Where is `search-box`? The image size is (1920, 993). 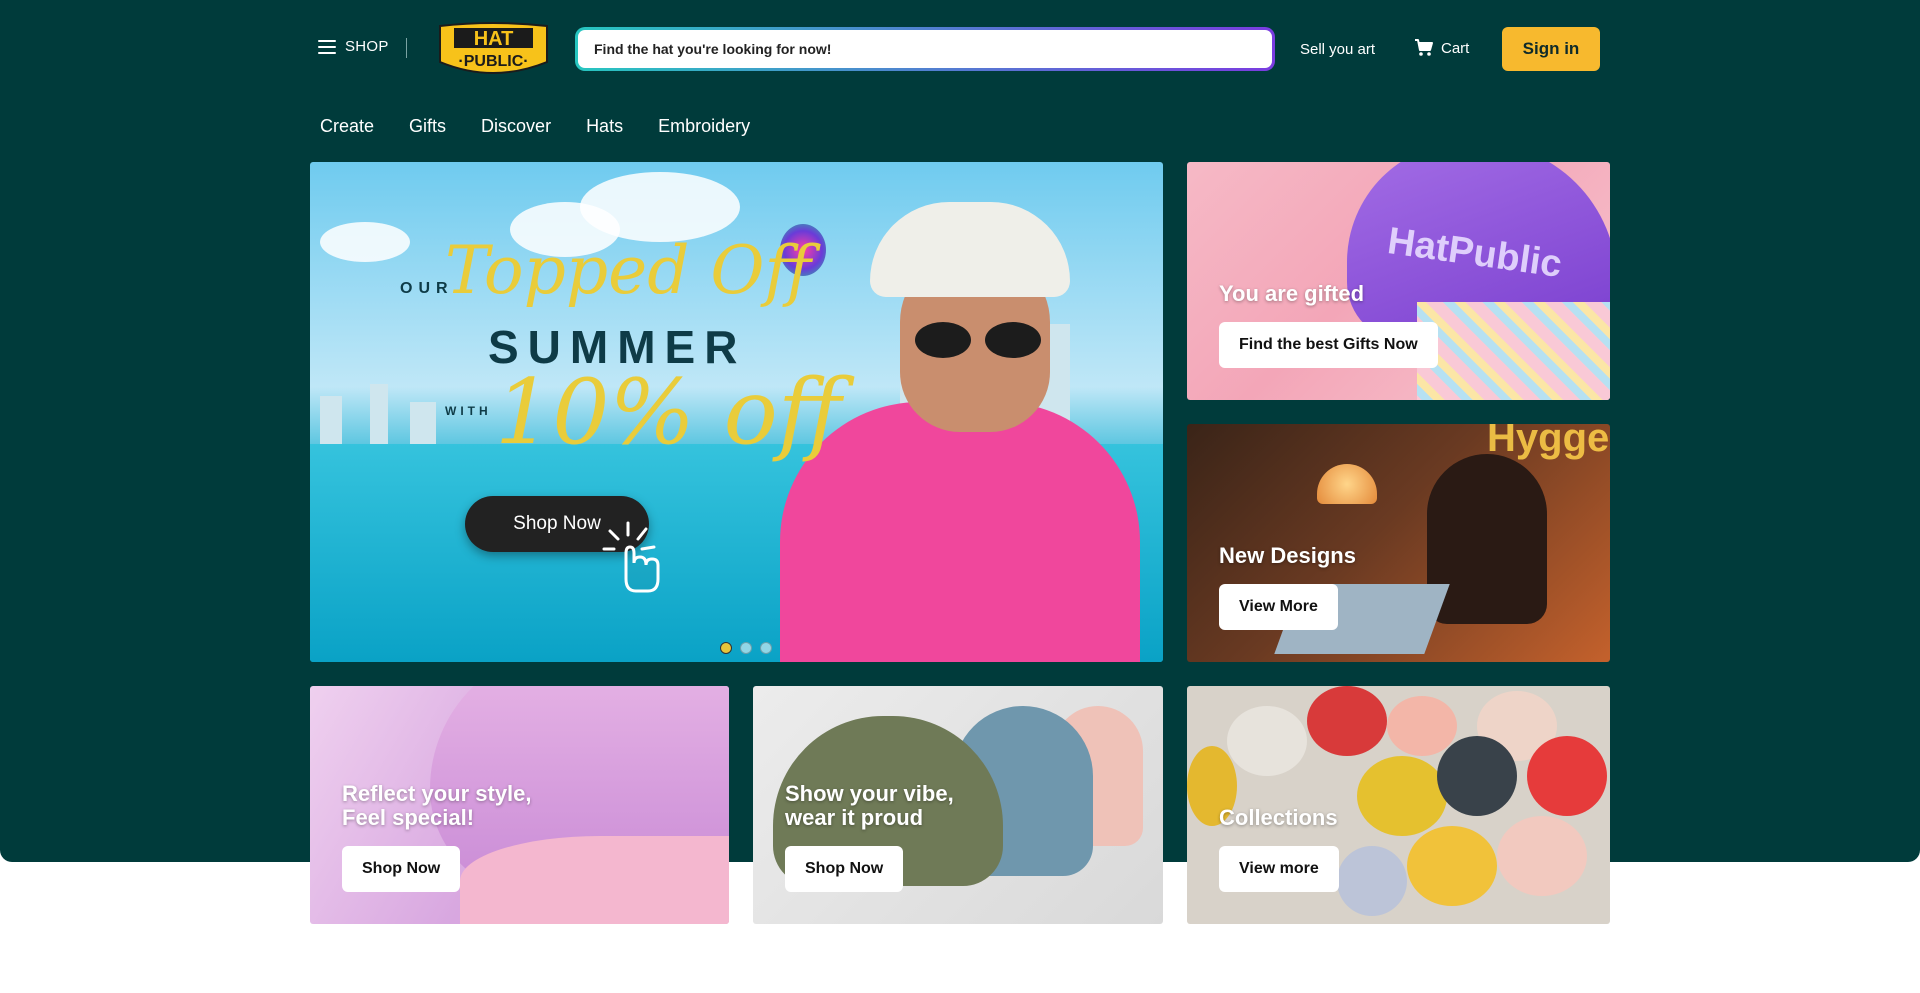 search-box is located at coordinates (925, 49).